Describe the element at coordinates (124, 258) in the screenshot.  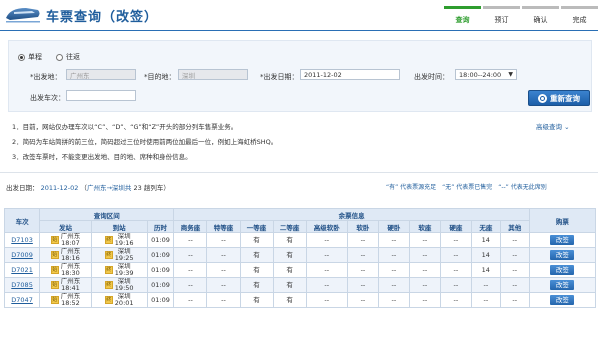
I see `station-time: 19:25` at that location.